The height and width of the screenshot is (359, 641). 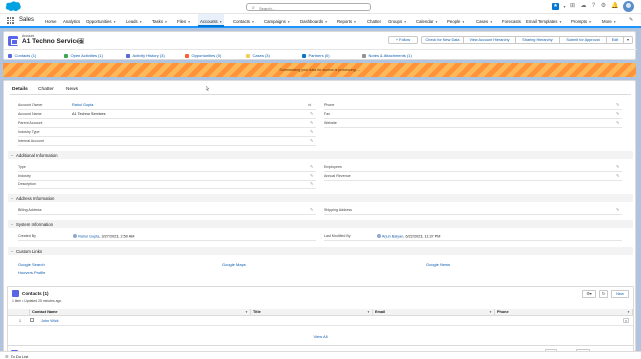 I want to click on quick-link-cases: Cases (3), so click(x=258, y=55).